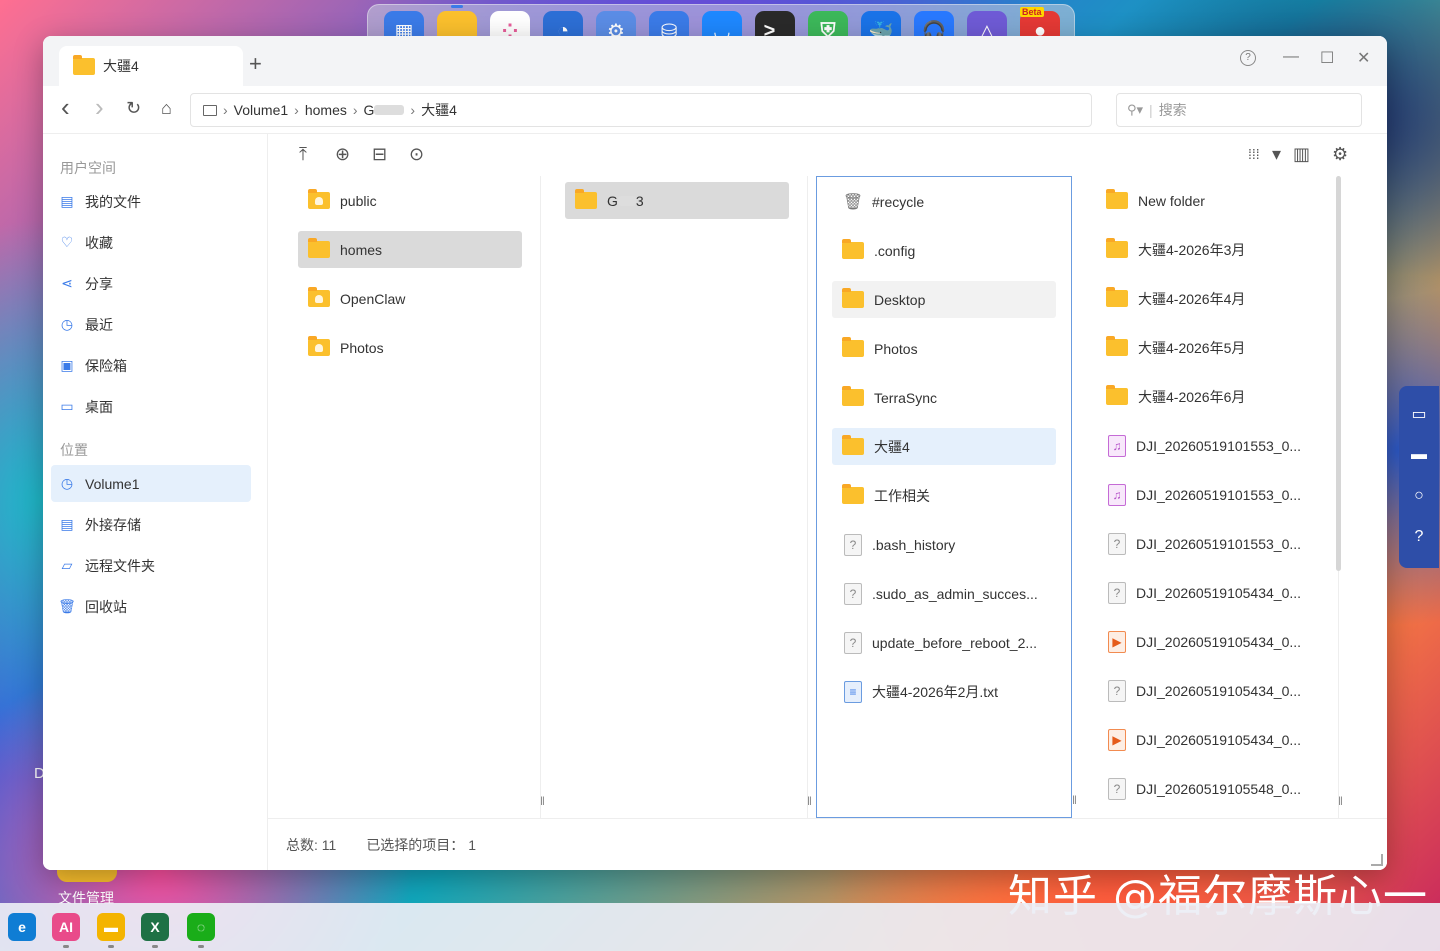 The width and height of the screenshot is (1440, 951). I want to click on list-item: 工作相关, so click(944, 495).